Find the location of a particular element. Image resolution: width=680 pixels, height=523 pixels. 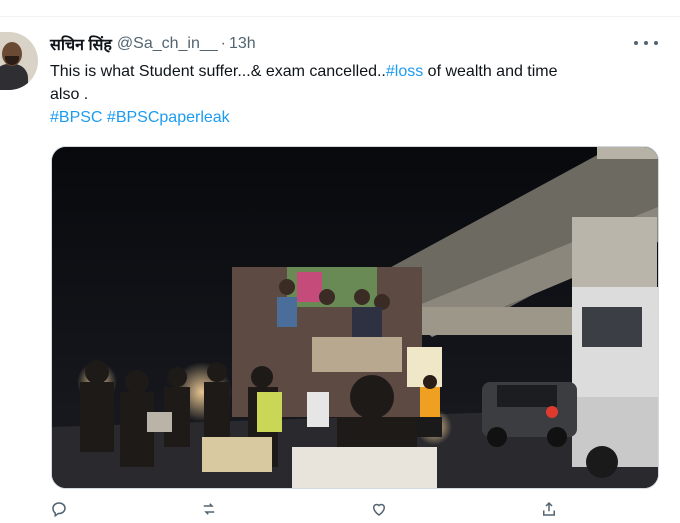

like-icon is located at coordinates (379, 509).